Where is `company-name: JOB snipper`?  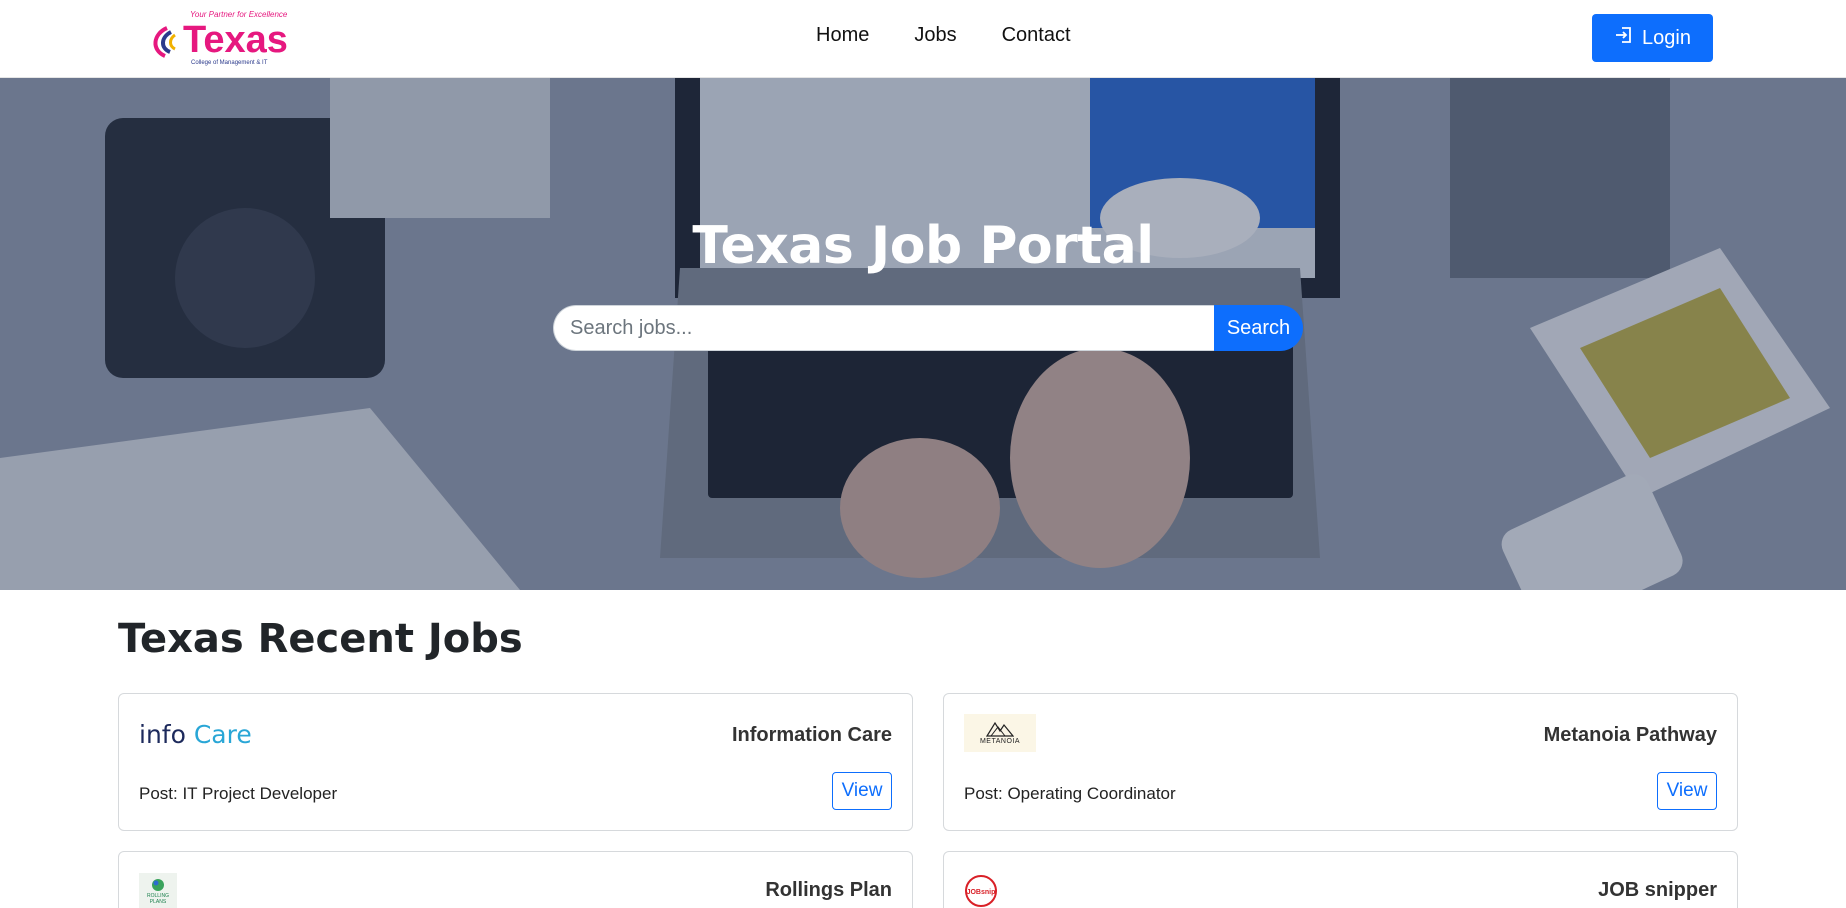 company-name: JOB snipper is located at coordinates (1657, 890).